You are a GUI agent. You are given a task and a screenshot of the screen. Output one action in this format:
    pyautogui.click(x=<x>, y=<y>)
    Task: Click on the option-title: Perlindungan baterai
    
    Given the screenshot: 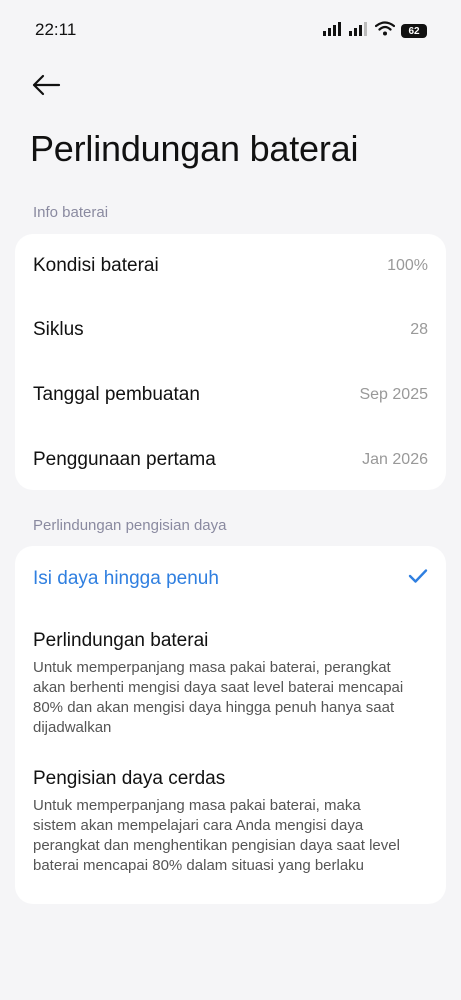 What is the action you would take?
    pyautogui.click(x=121, y=640)
    